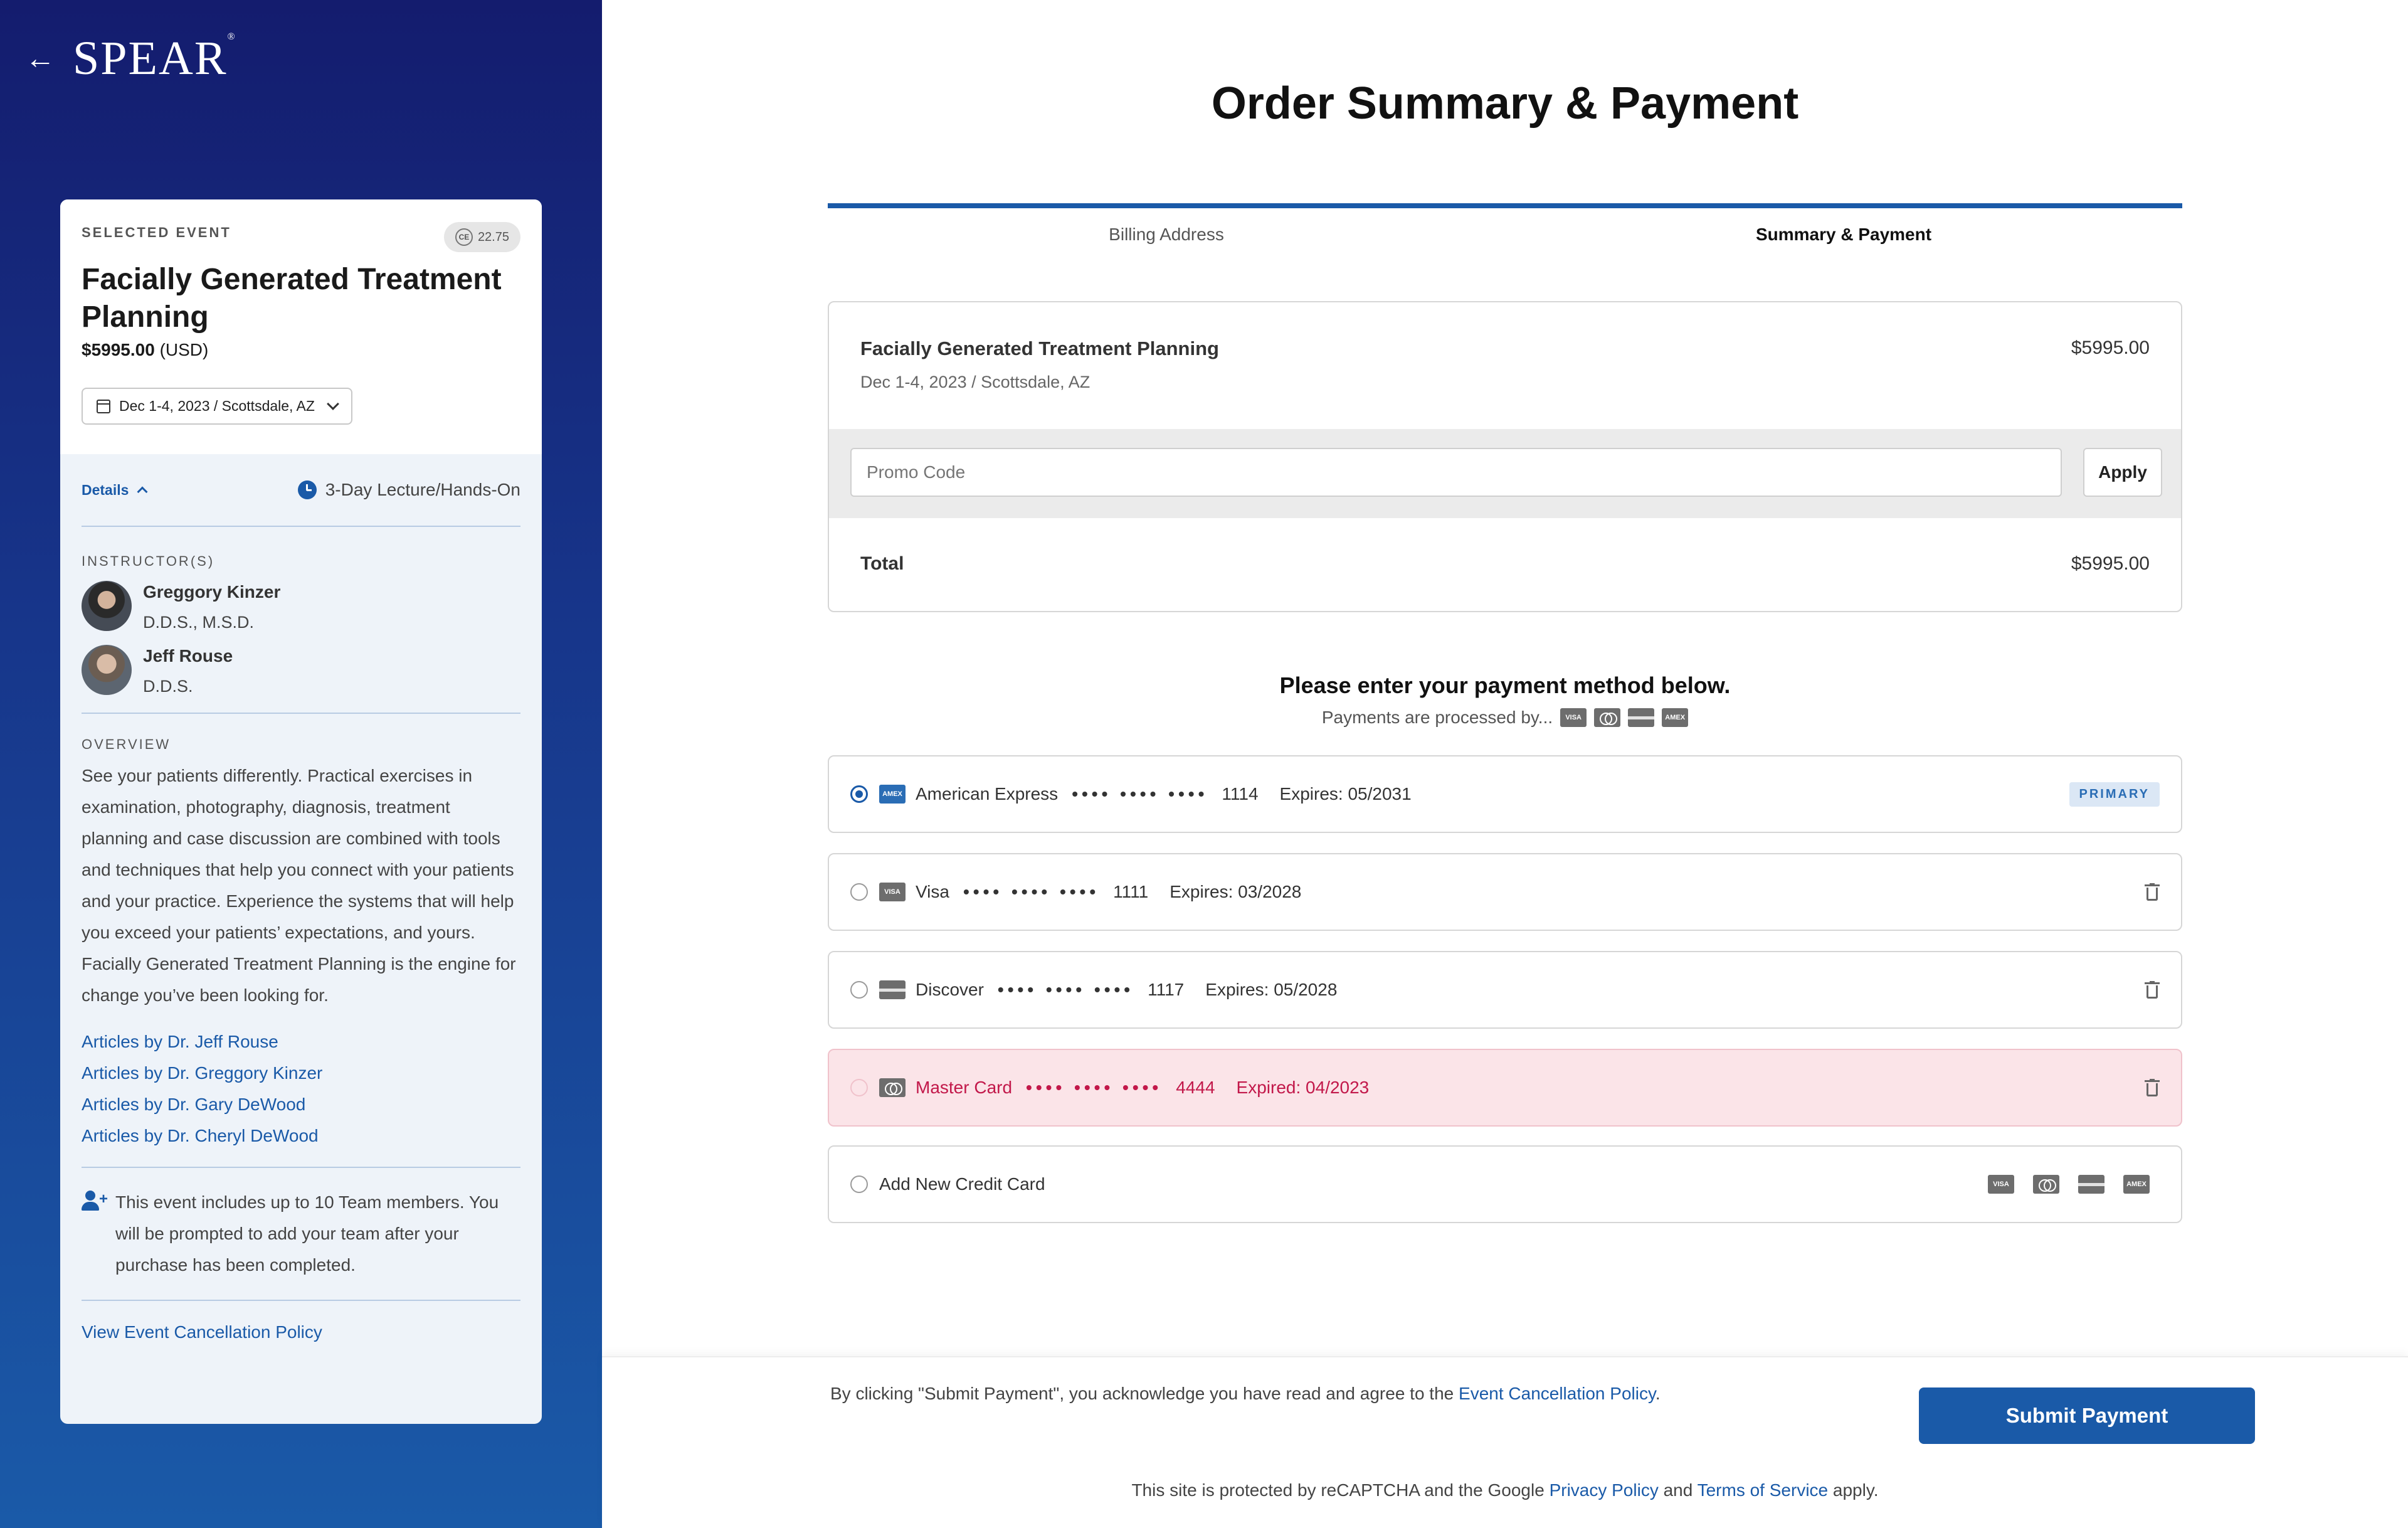 This screenshot has width=2408, height=1528. Describe the element at coordinates (188, 656) in the screenshot. I see `instructor-name: Jeff Rouse` at that location.